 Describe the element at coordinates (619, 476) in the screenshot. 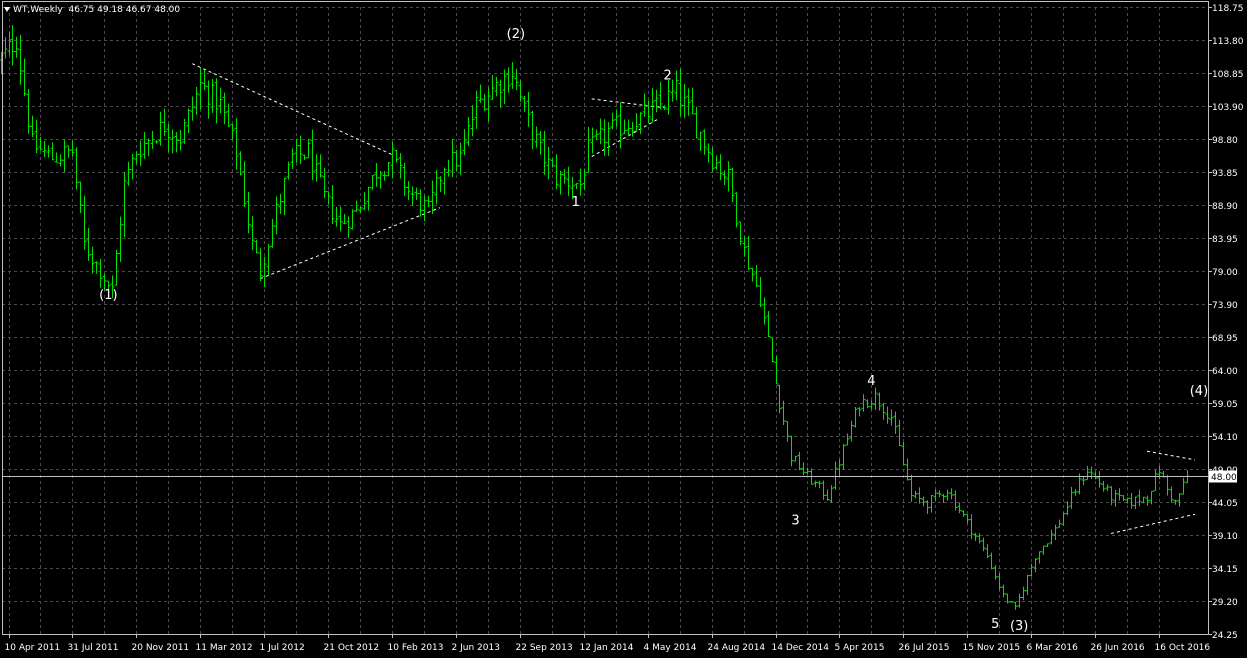

I see `last-price-line: 48.00` at that location.